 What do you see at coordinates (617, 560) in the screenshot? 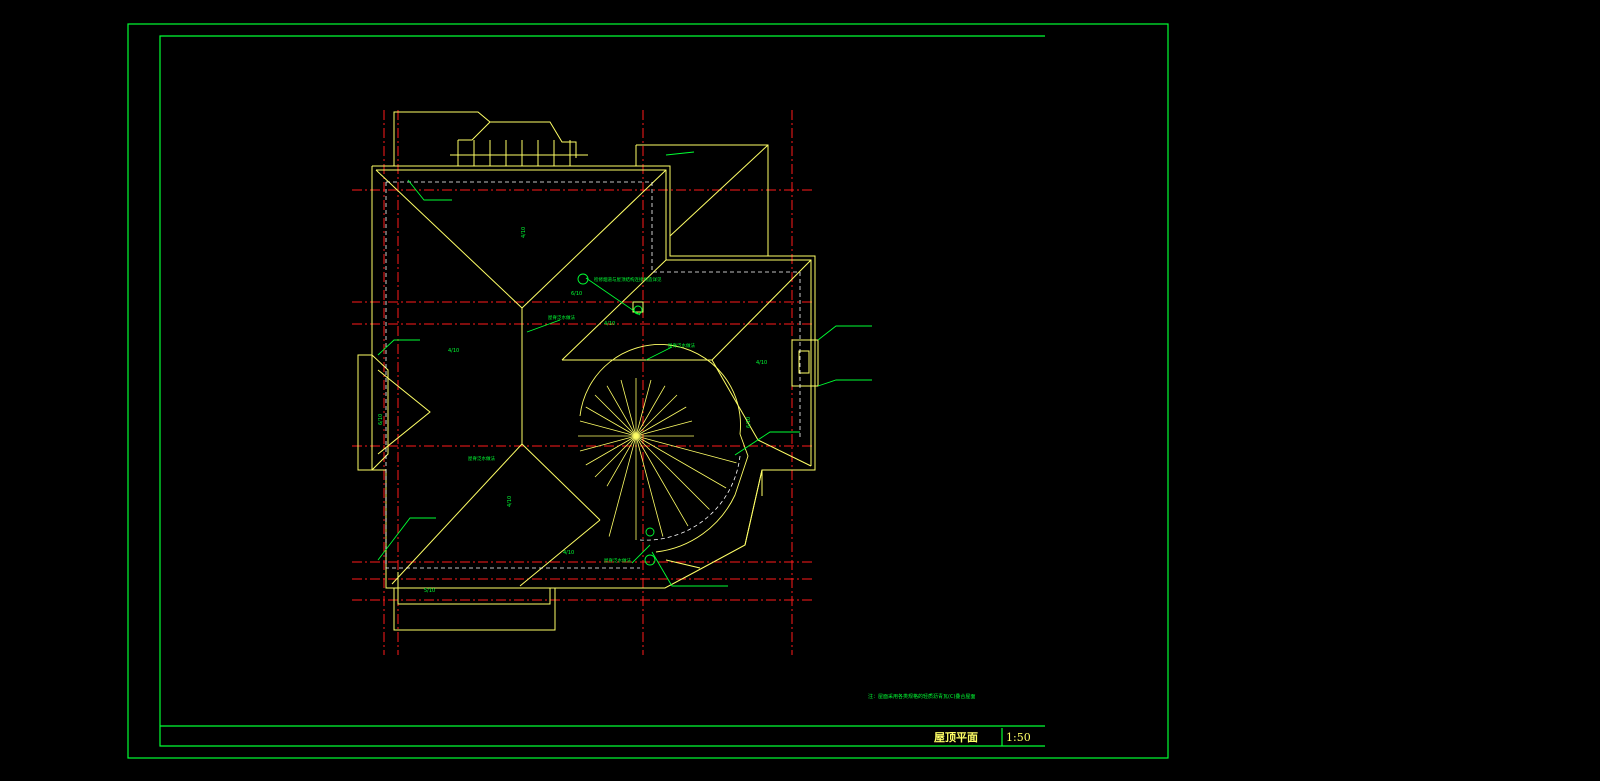
I see `callout-4: 屋脊泛水做法` at bounding box center [617, 560].